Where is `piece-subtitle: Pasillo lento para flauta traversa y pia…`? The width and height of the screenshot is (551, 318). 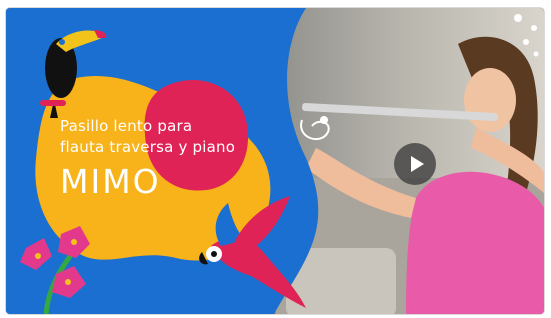
piece-subtitle: Pasillo lento para flauta traversa y pia… is located at coordinates (148, 136).